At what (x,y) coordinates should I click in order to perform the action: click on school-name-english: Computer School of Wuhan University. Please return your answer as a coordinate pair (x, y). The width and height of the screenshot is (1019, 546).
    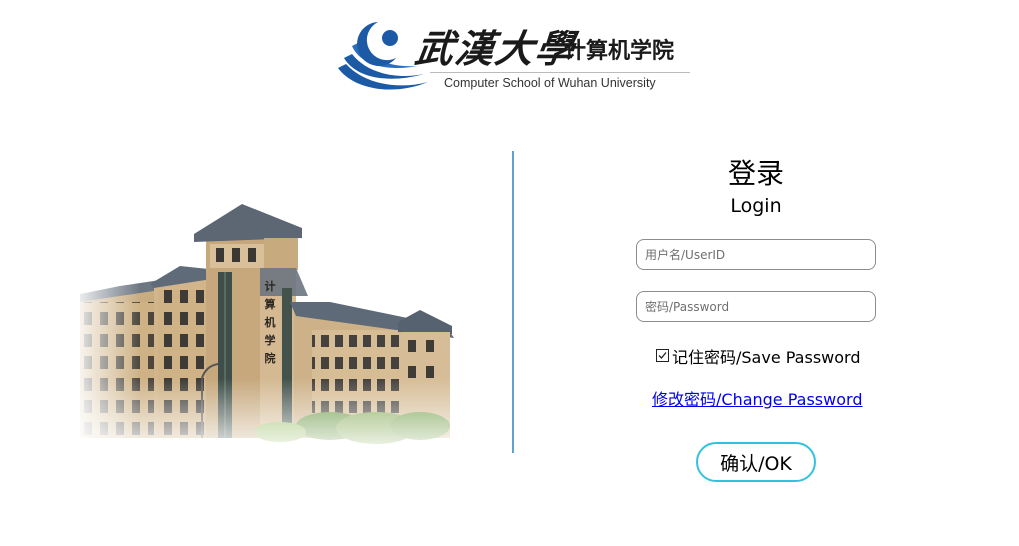
    Looking at the image, I should click on (550, 83).